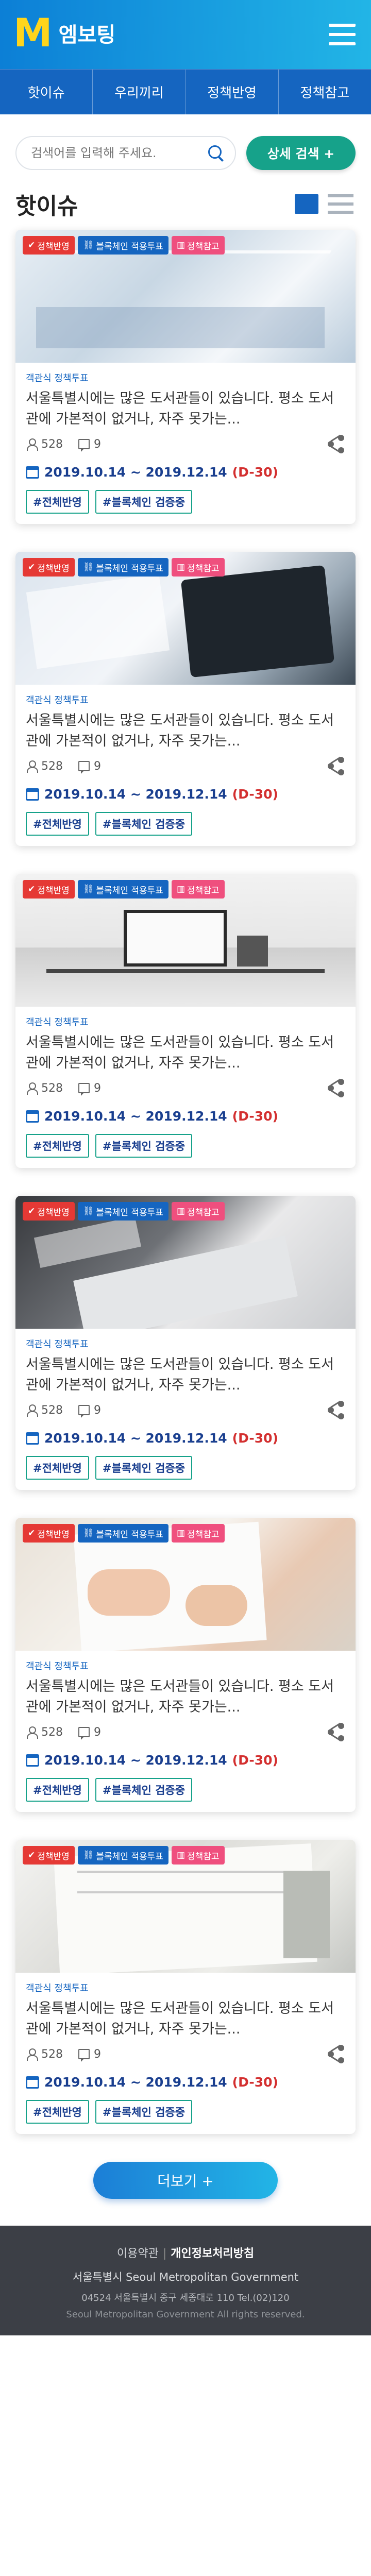 Image resolution: width=371 pixels, height=2576 pixels. Describe the element at coordinates (340, 204) in the screenshot. I see `list-view-icon` at that location.